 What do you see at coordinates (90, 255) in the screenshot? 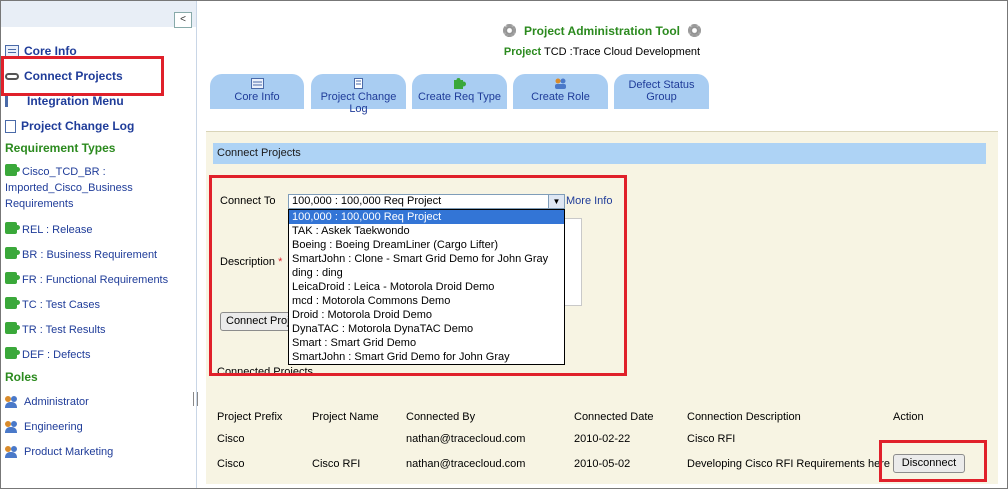
I see `req-type-label: BR : Business Requirement` at bounding box center [90, 255].